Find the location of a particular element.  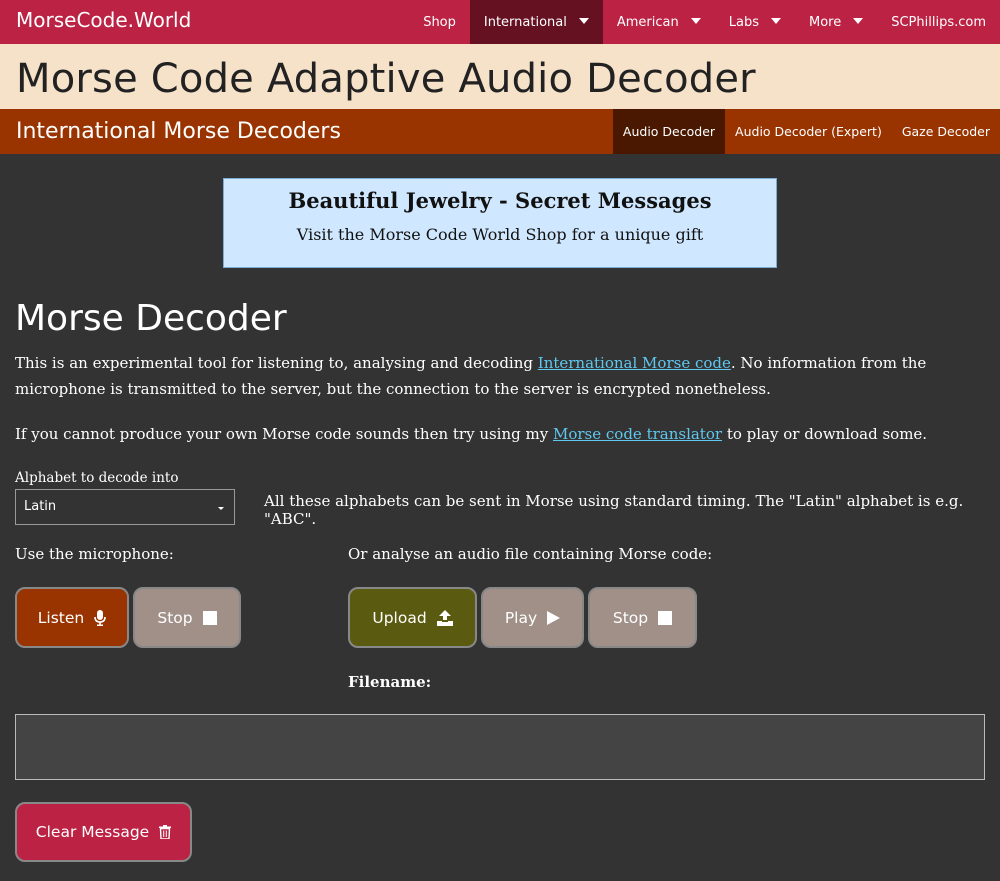

upload-button: Upload is located at coordinates (412, 617).